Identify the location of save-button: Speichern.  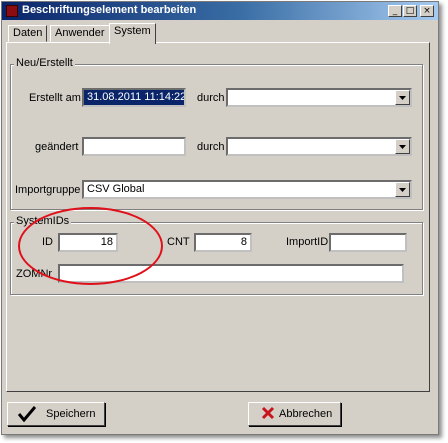
(56, 414).